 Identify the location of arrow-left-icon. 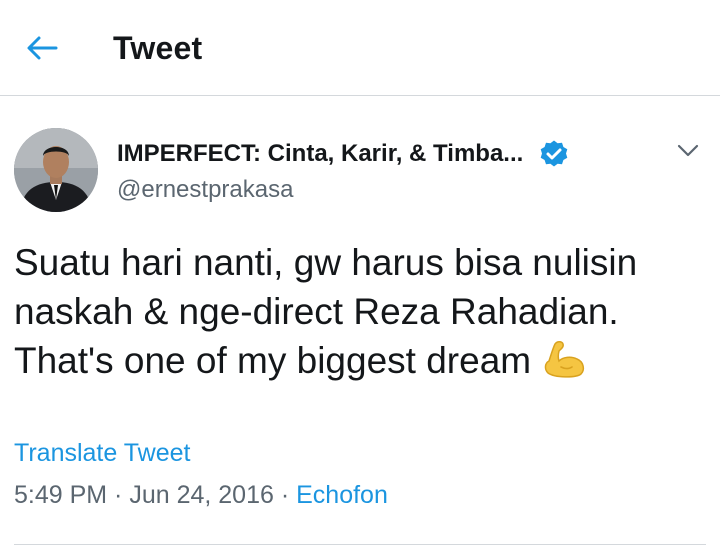
(42, 48).